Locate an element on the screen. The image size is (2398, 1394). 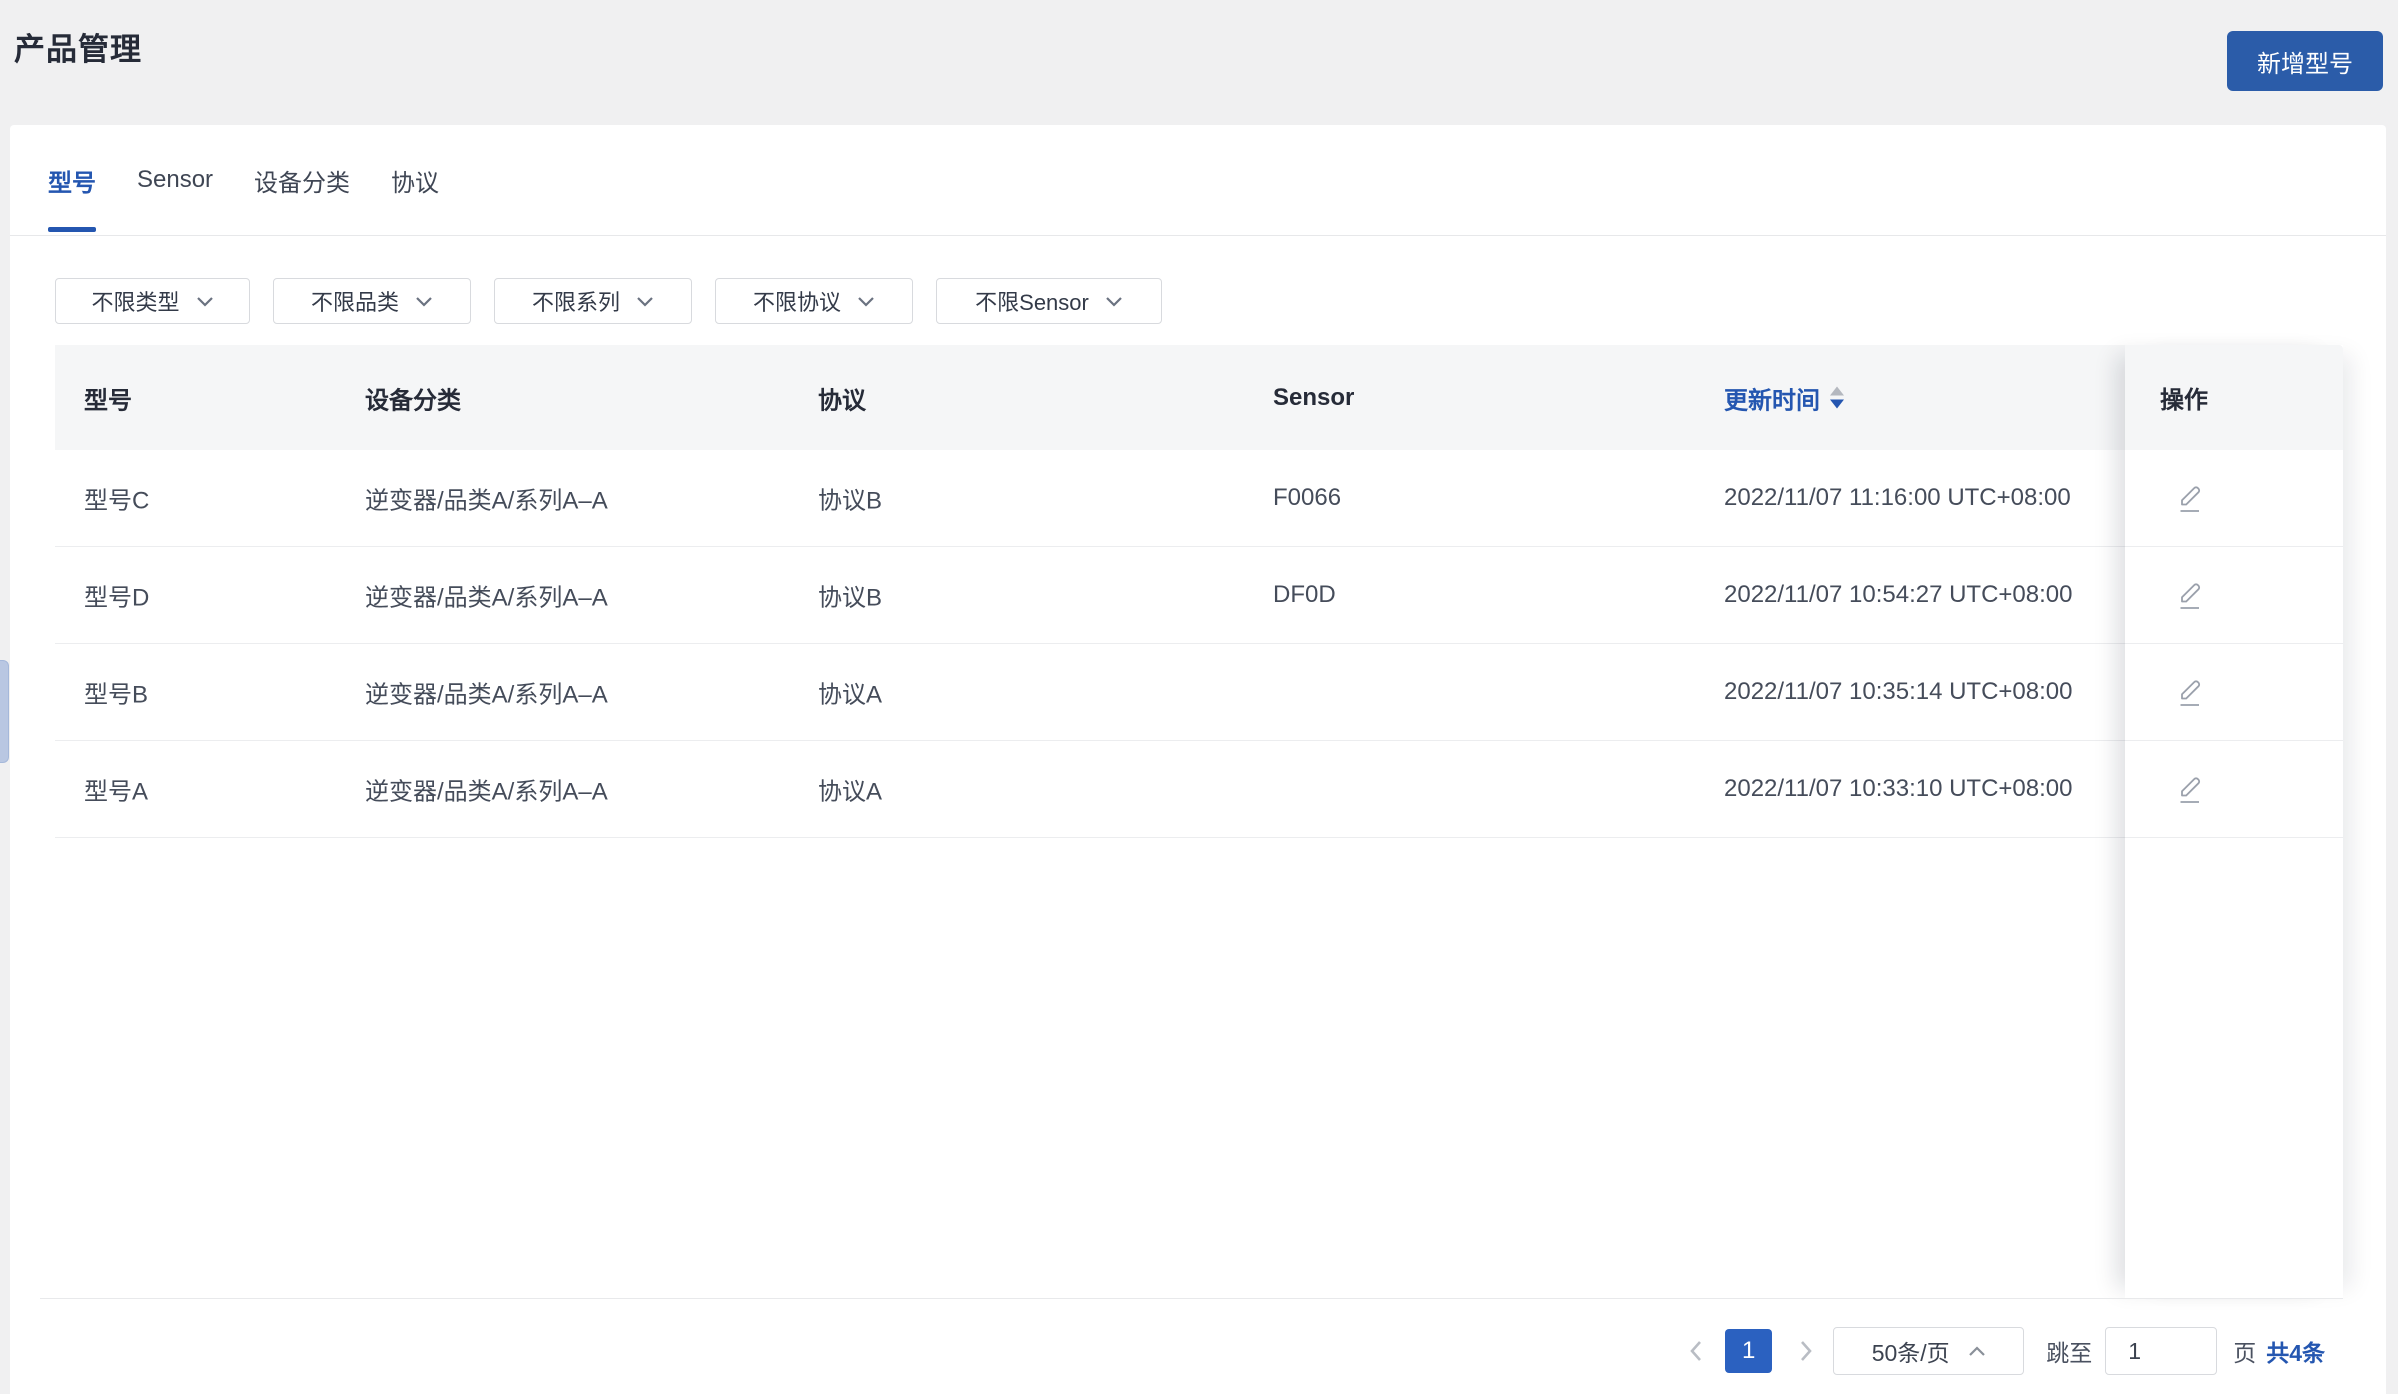
col-header-model: 型号 is located at coordinates (108, 400).